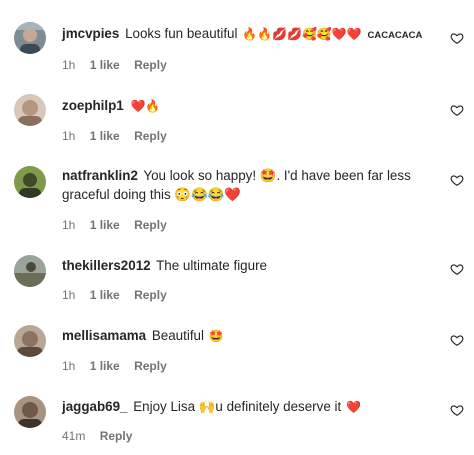 The image size is (474, 455). I want to click on comment-time: 41m, so click(74, 436).